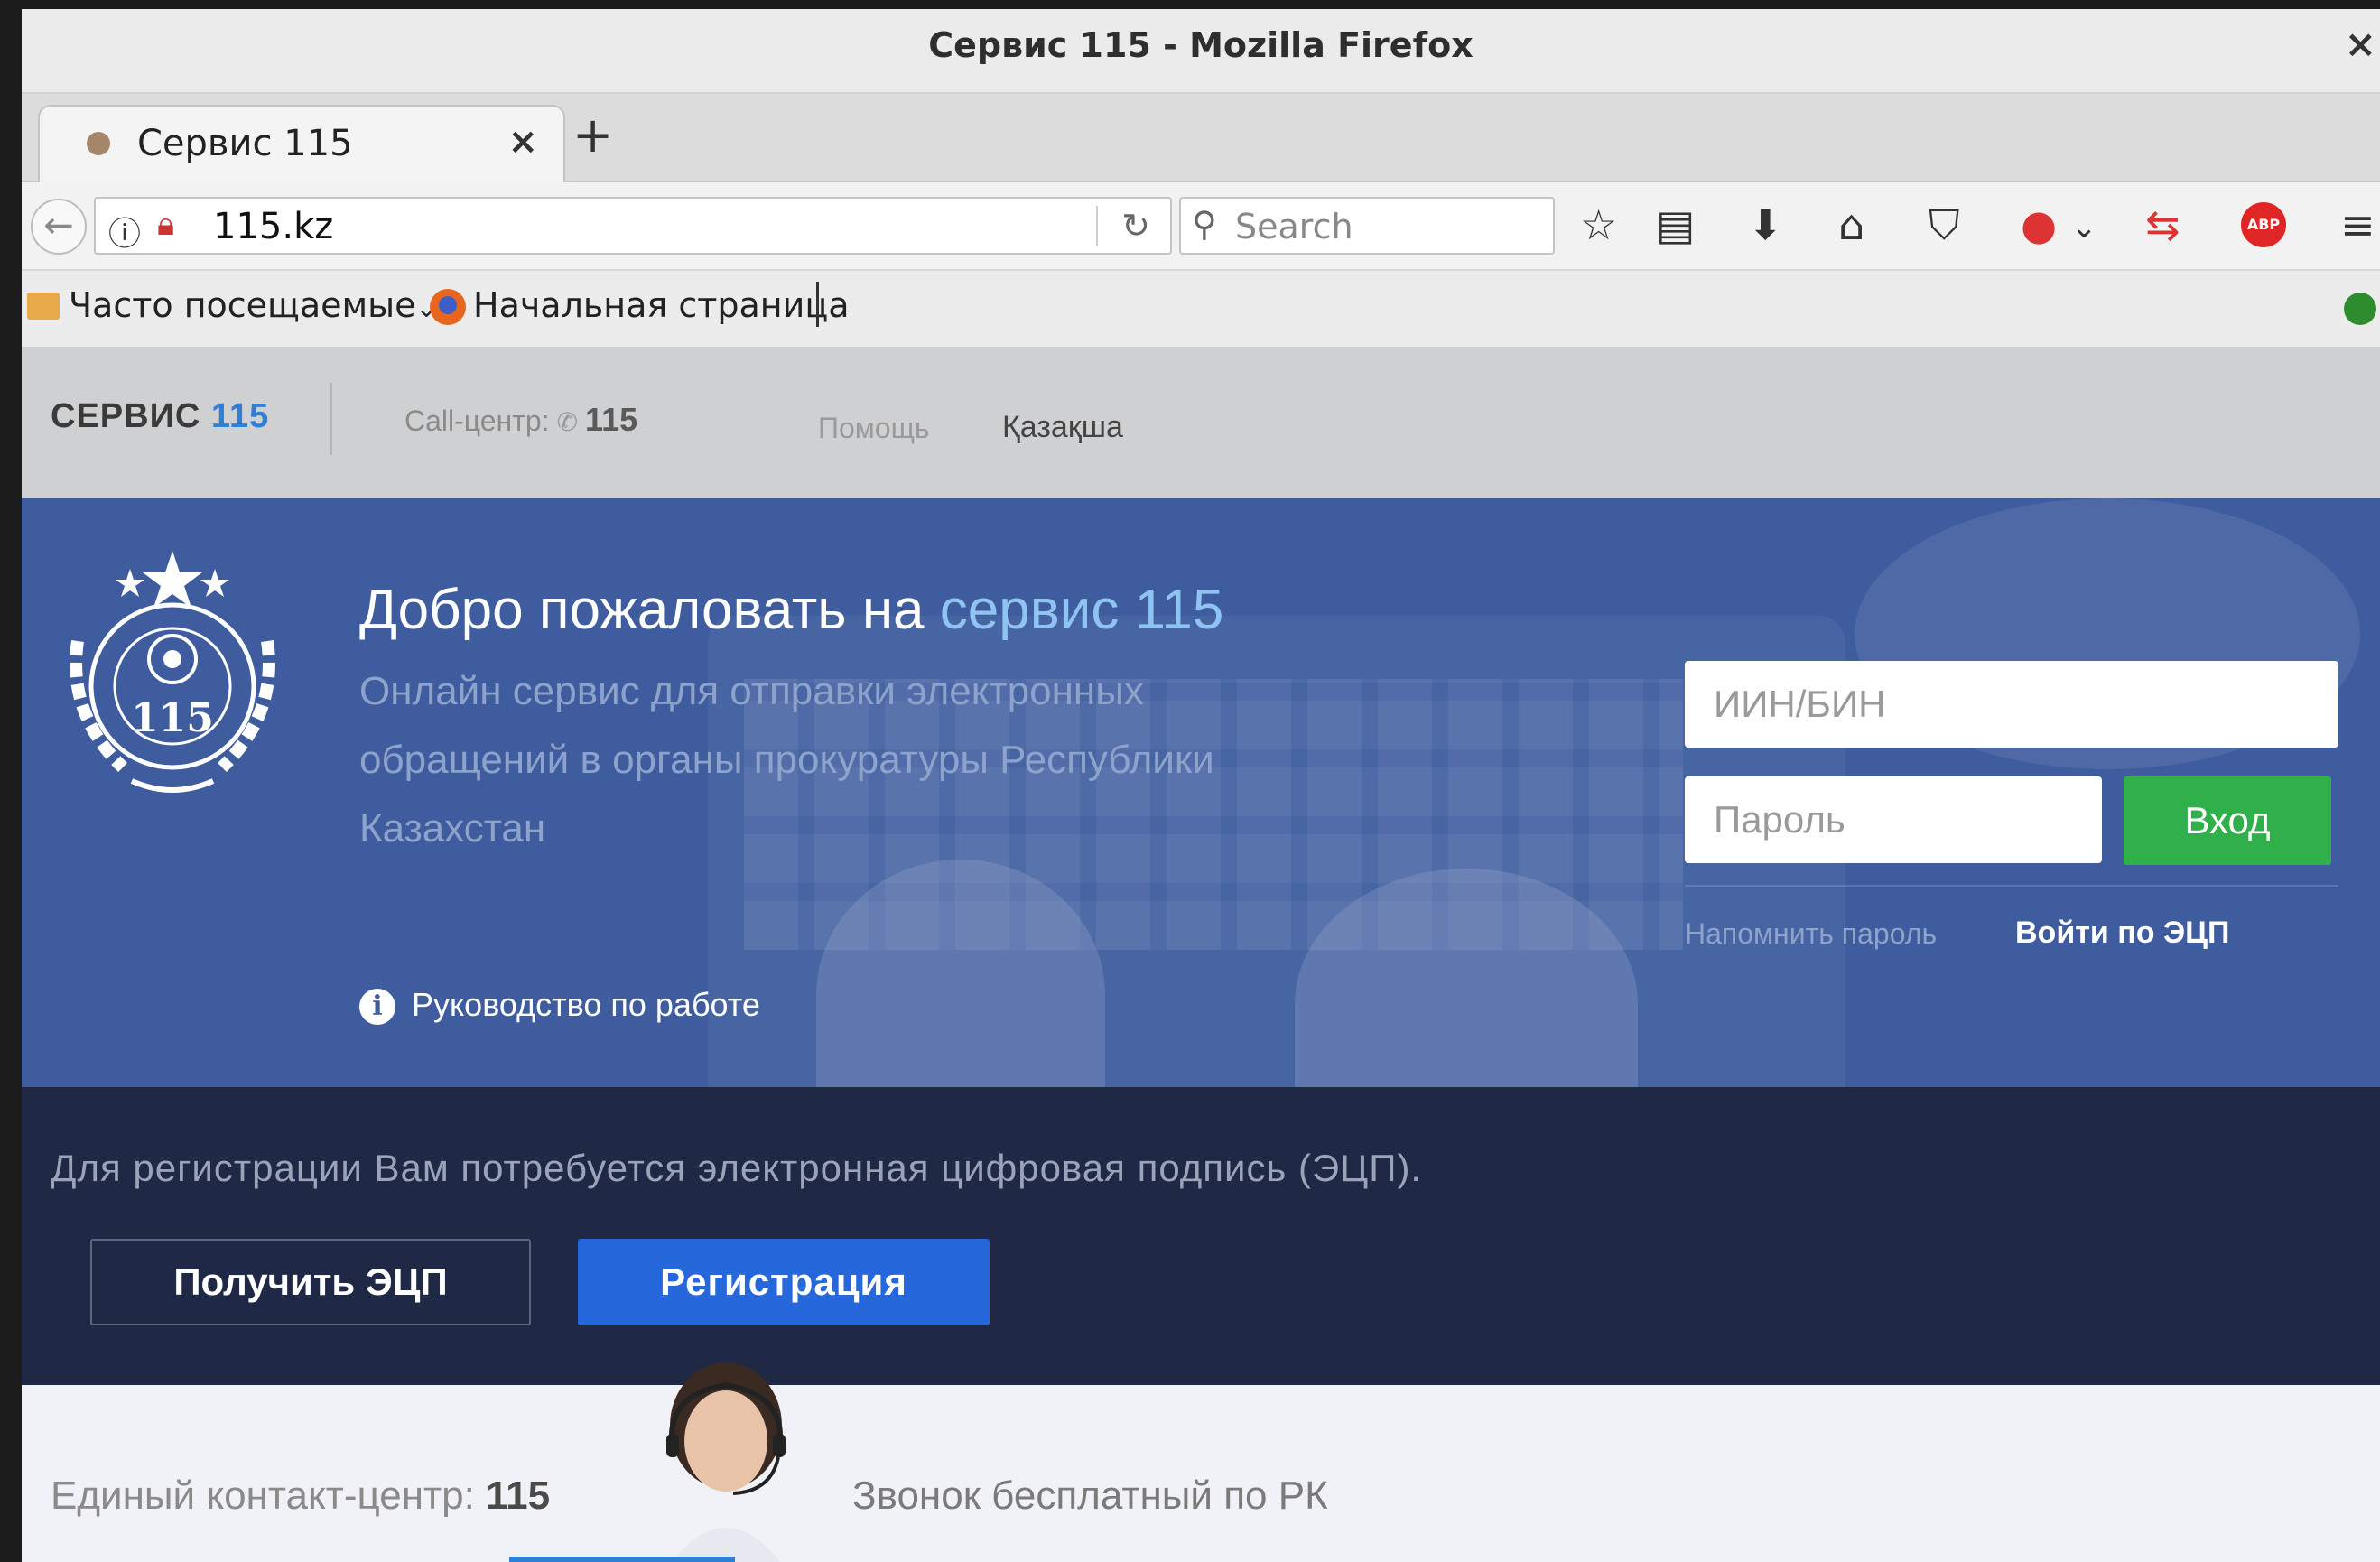 This screenshot has width=2380, height=1562. What do you see at coordinates (44, 306) in the screenshot?
I see `folder-icon` at bounding box center [44, 306].